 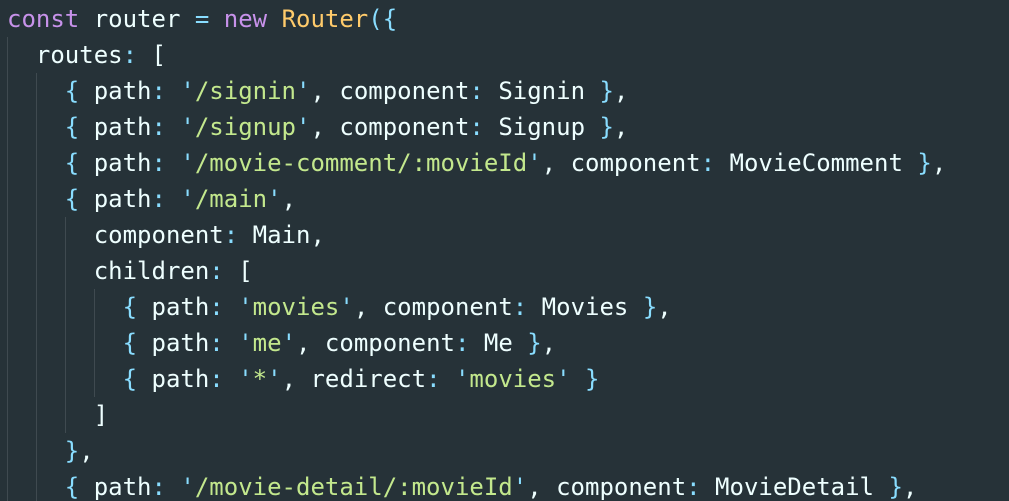 I want to click on code-token: redirect, so click(x=368, y=379).